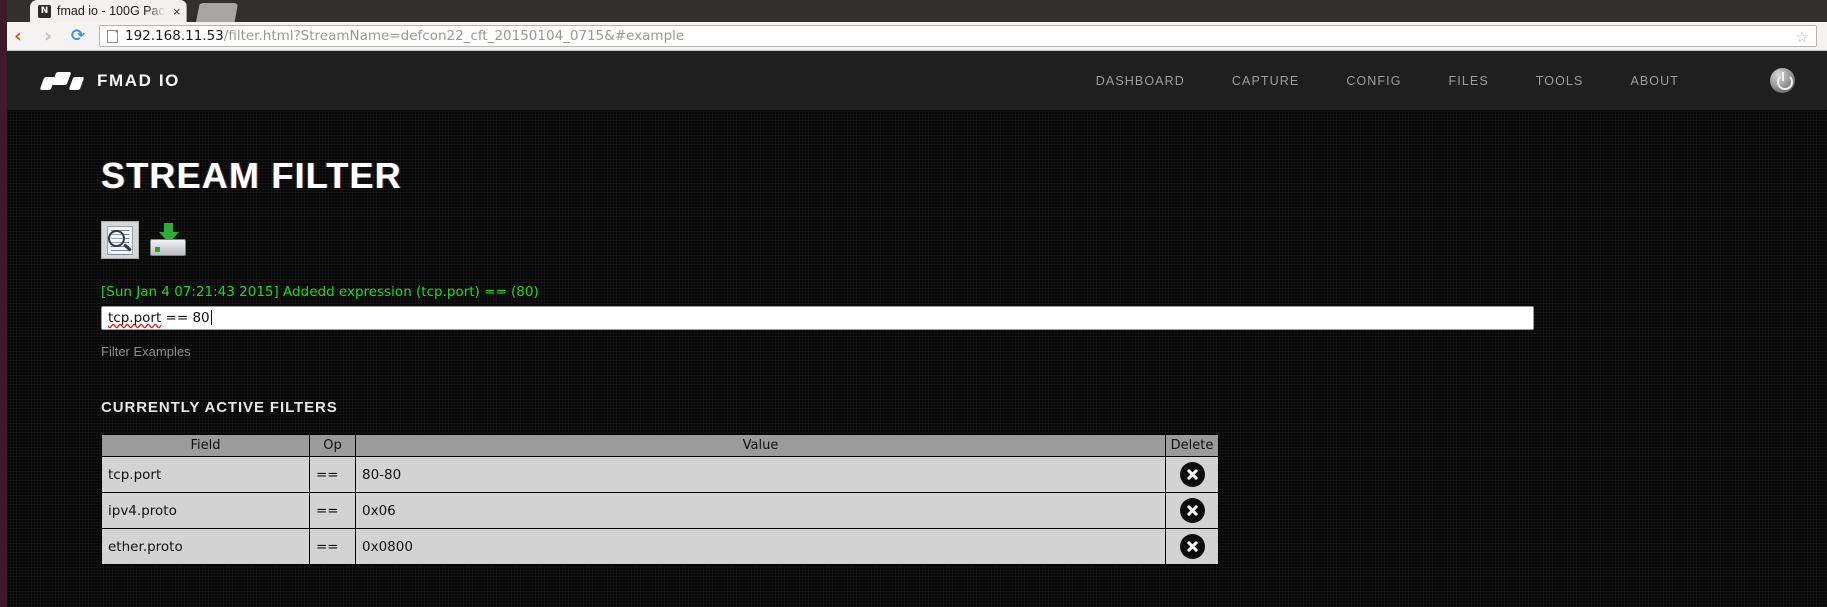 This screenshot has height=607, width=1827. Describe the element at coordinates (44, 11) in the screenshot. I see `tab-favicon: N` at that location.